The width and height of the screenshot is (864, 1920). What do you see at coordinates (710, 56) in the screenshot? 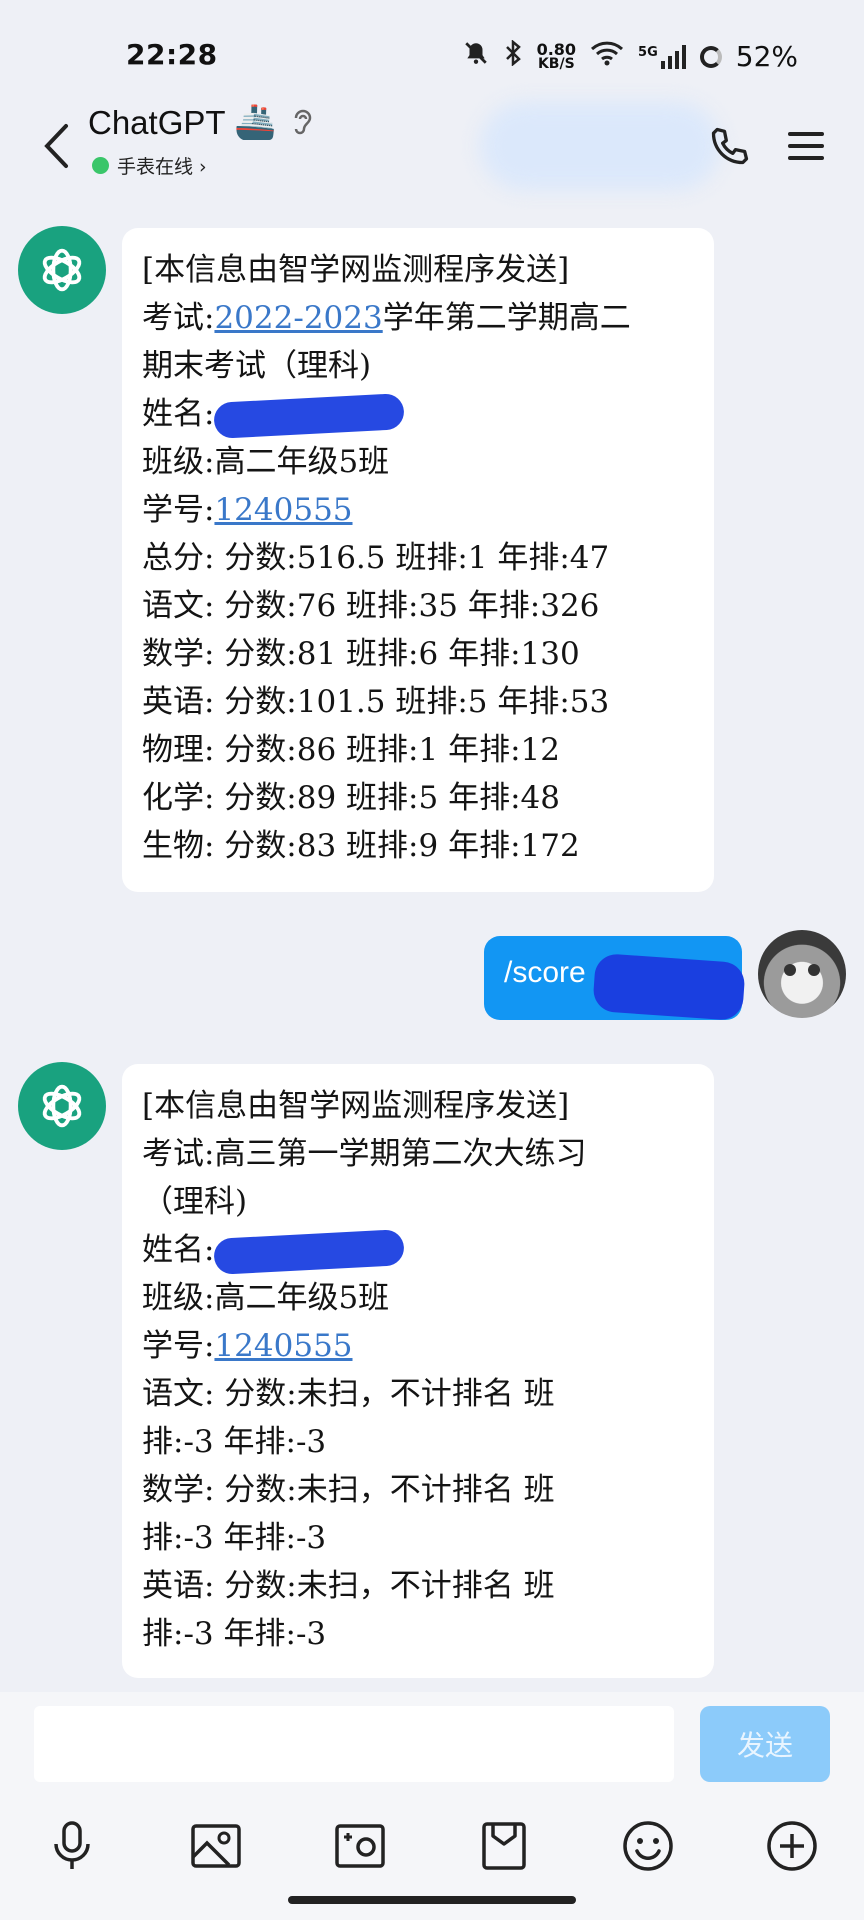
I see `battery-icon` at bounding box center [710, 56].